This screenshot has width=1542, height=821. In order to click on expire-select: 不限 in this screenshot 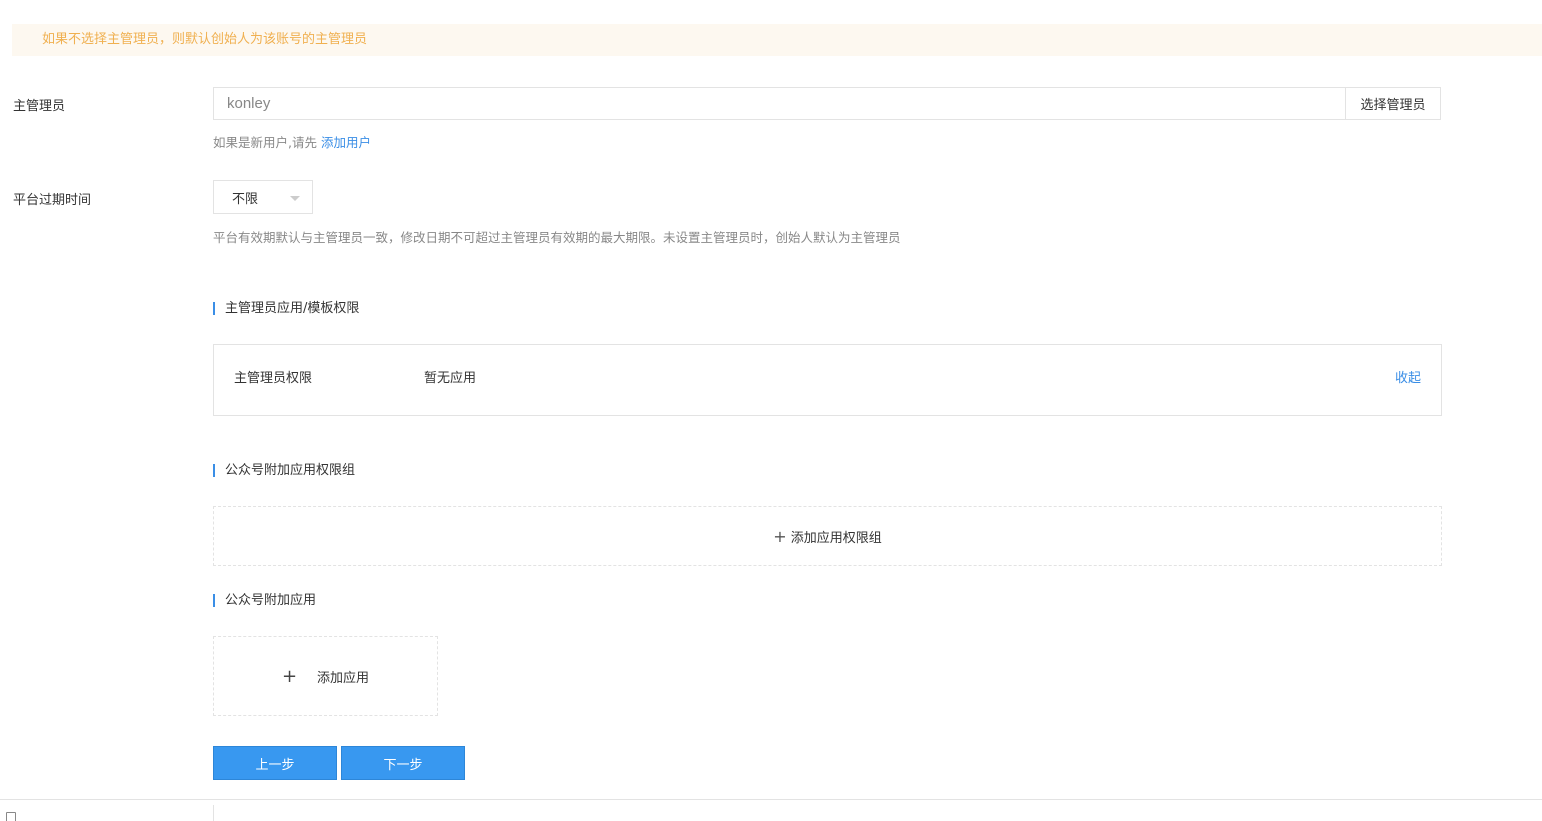, I will do `click(263, 197)`.